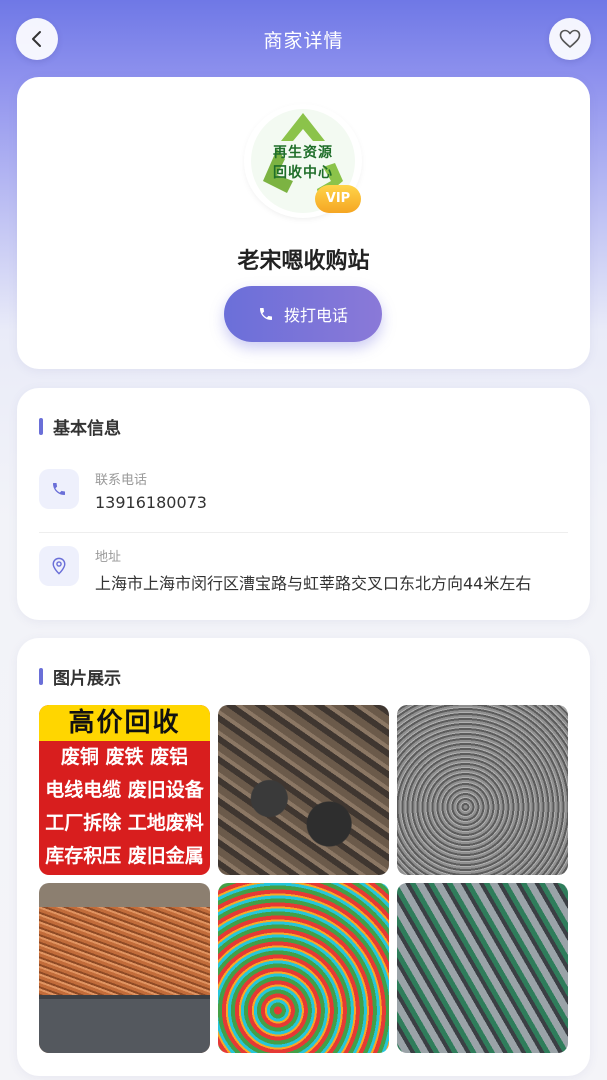 The height and width of the screenshot is (1080, 607). What do you see at coordinates (303, 572) in the screenshot?
I see `address-row: 地址 上海市上海市闵行区漕宝路与虹莘路交叉口东北方向44米左右` at bounding box center [303, 572].